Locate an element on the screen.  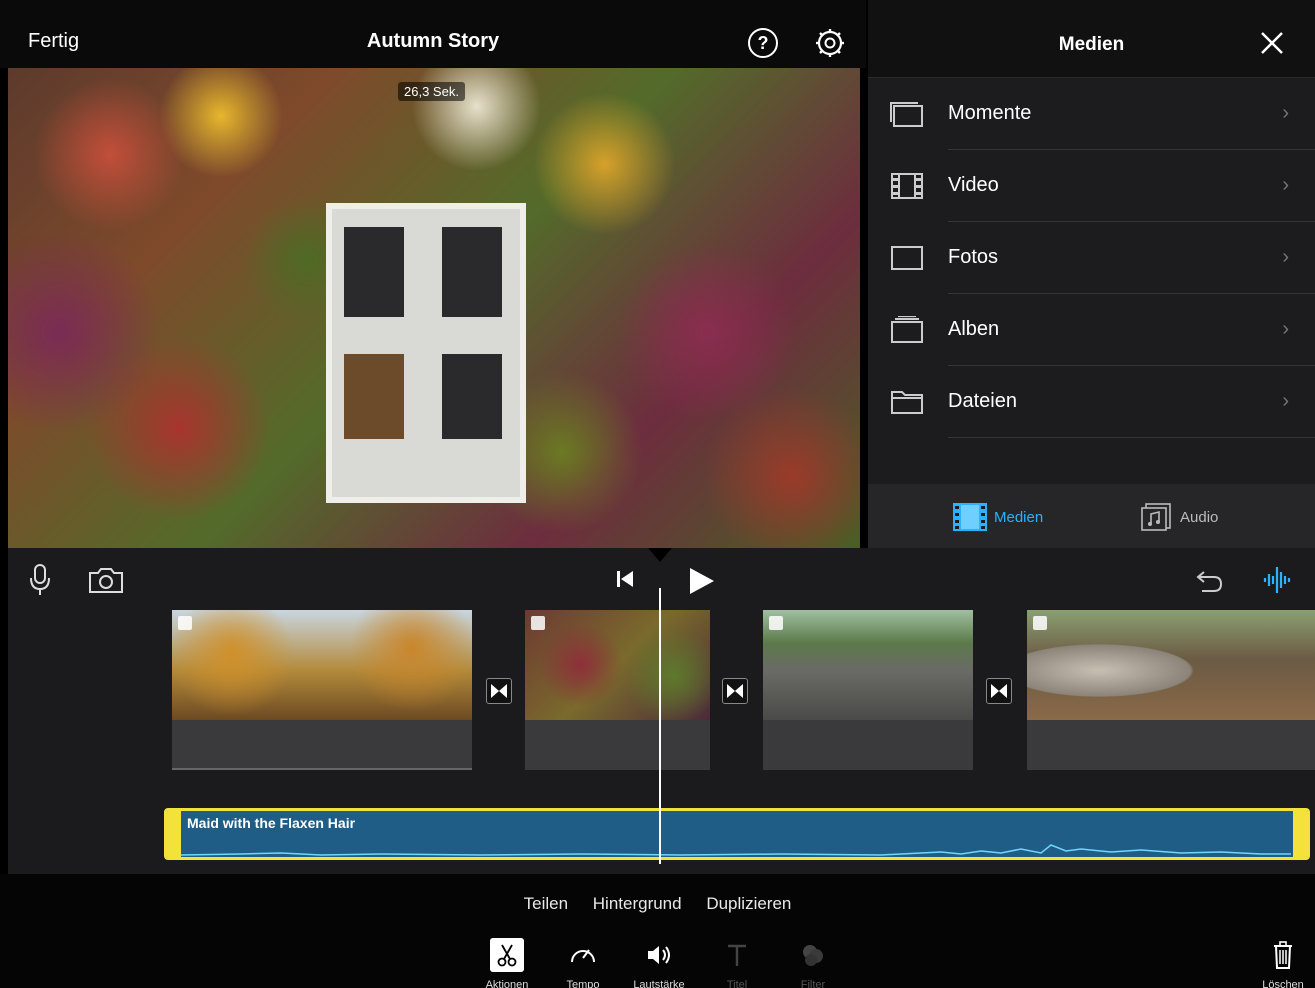
title-icon is located at coordinates (737, 955).